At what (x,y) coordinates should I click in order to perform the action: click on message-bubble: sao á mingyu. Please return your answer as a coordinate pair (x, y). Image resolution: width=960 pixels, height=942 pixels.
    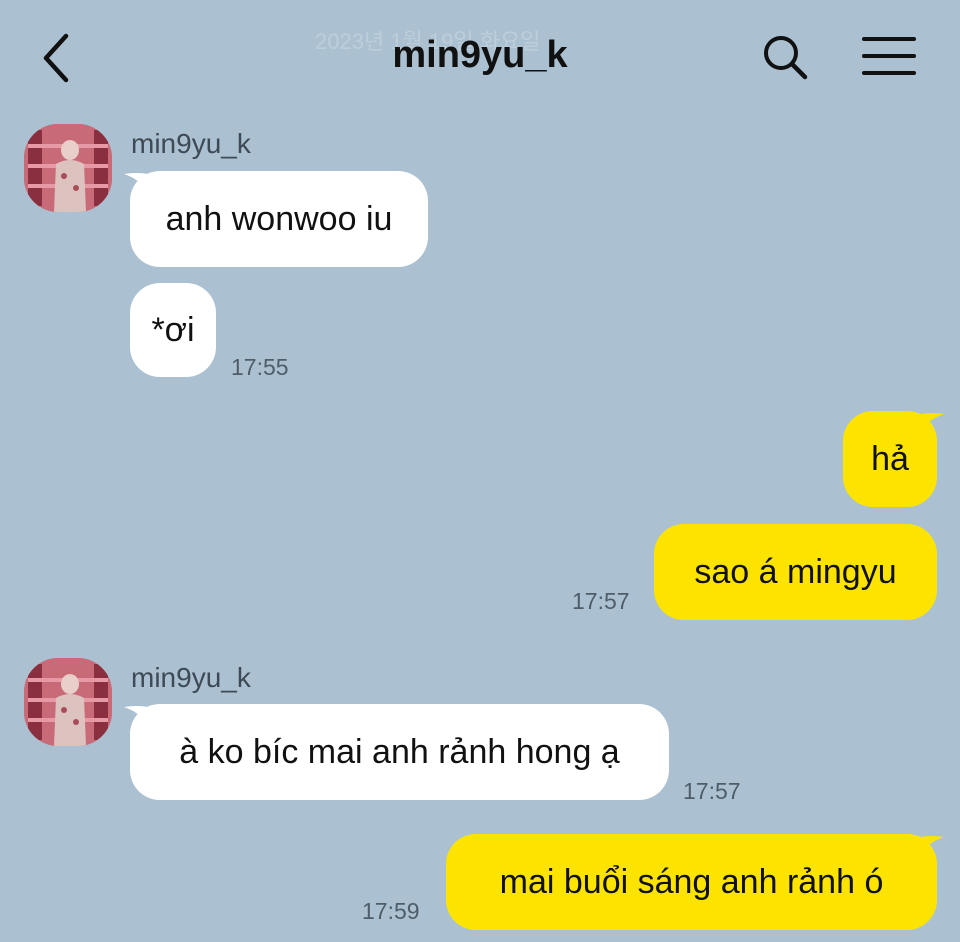
    Looking at the image, I should click on (795, 572).